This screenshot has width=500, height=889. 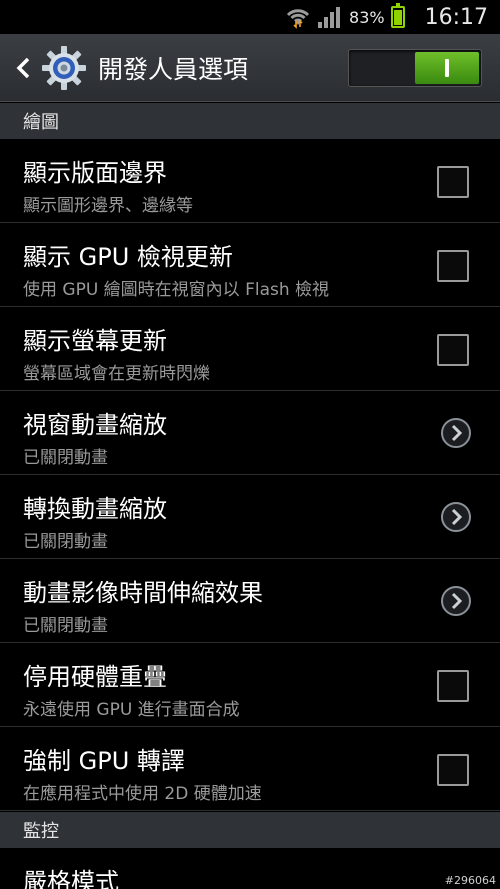 I want to click on setting-row-show-layout-bounds: 顯示版面邊界 顯示圖形邊界、邊緣等, so click(x=250, y=181).